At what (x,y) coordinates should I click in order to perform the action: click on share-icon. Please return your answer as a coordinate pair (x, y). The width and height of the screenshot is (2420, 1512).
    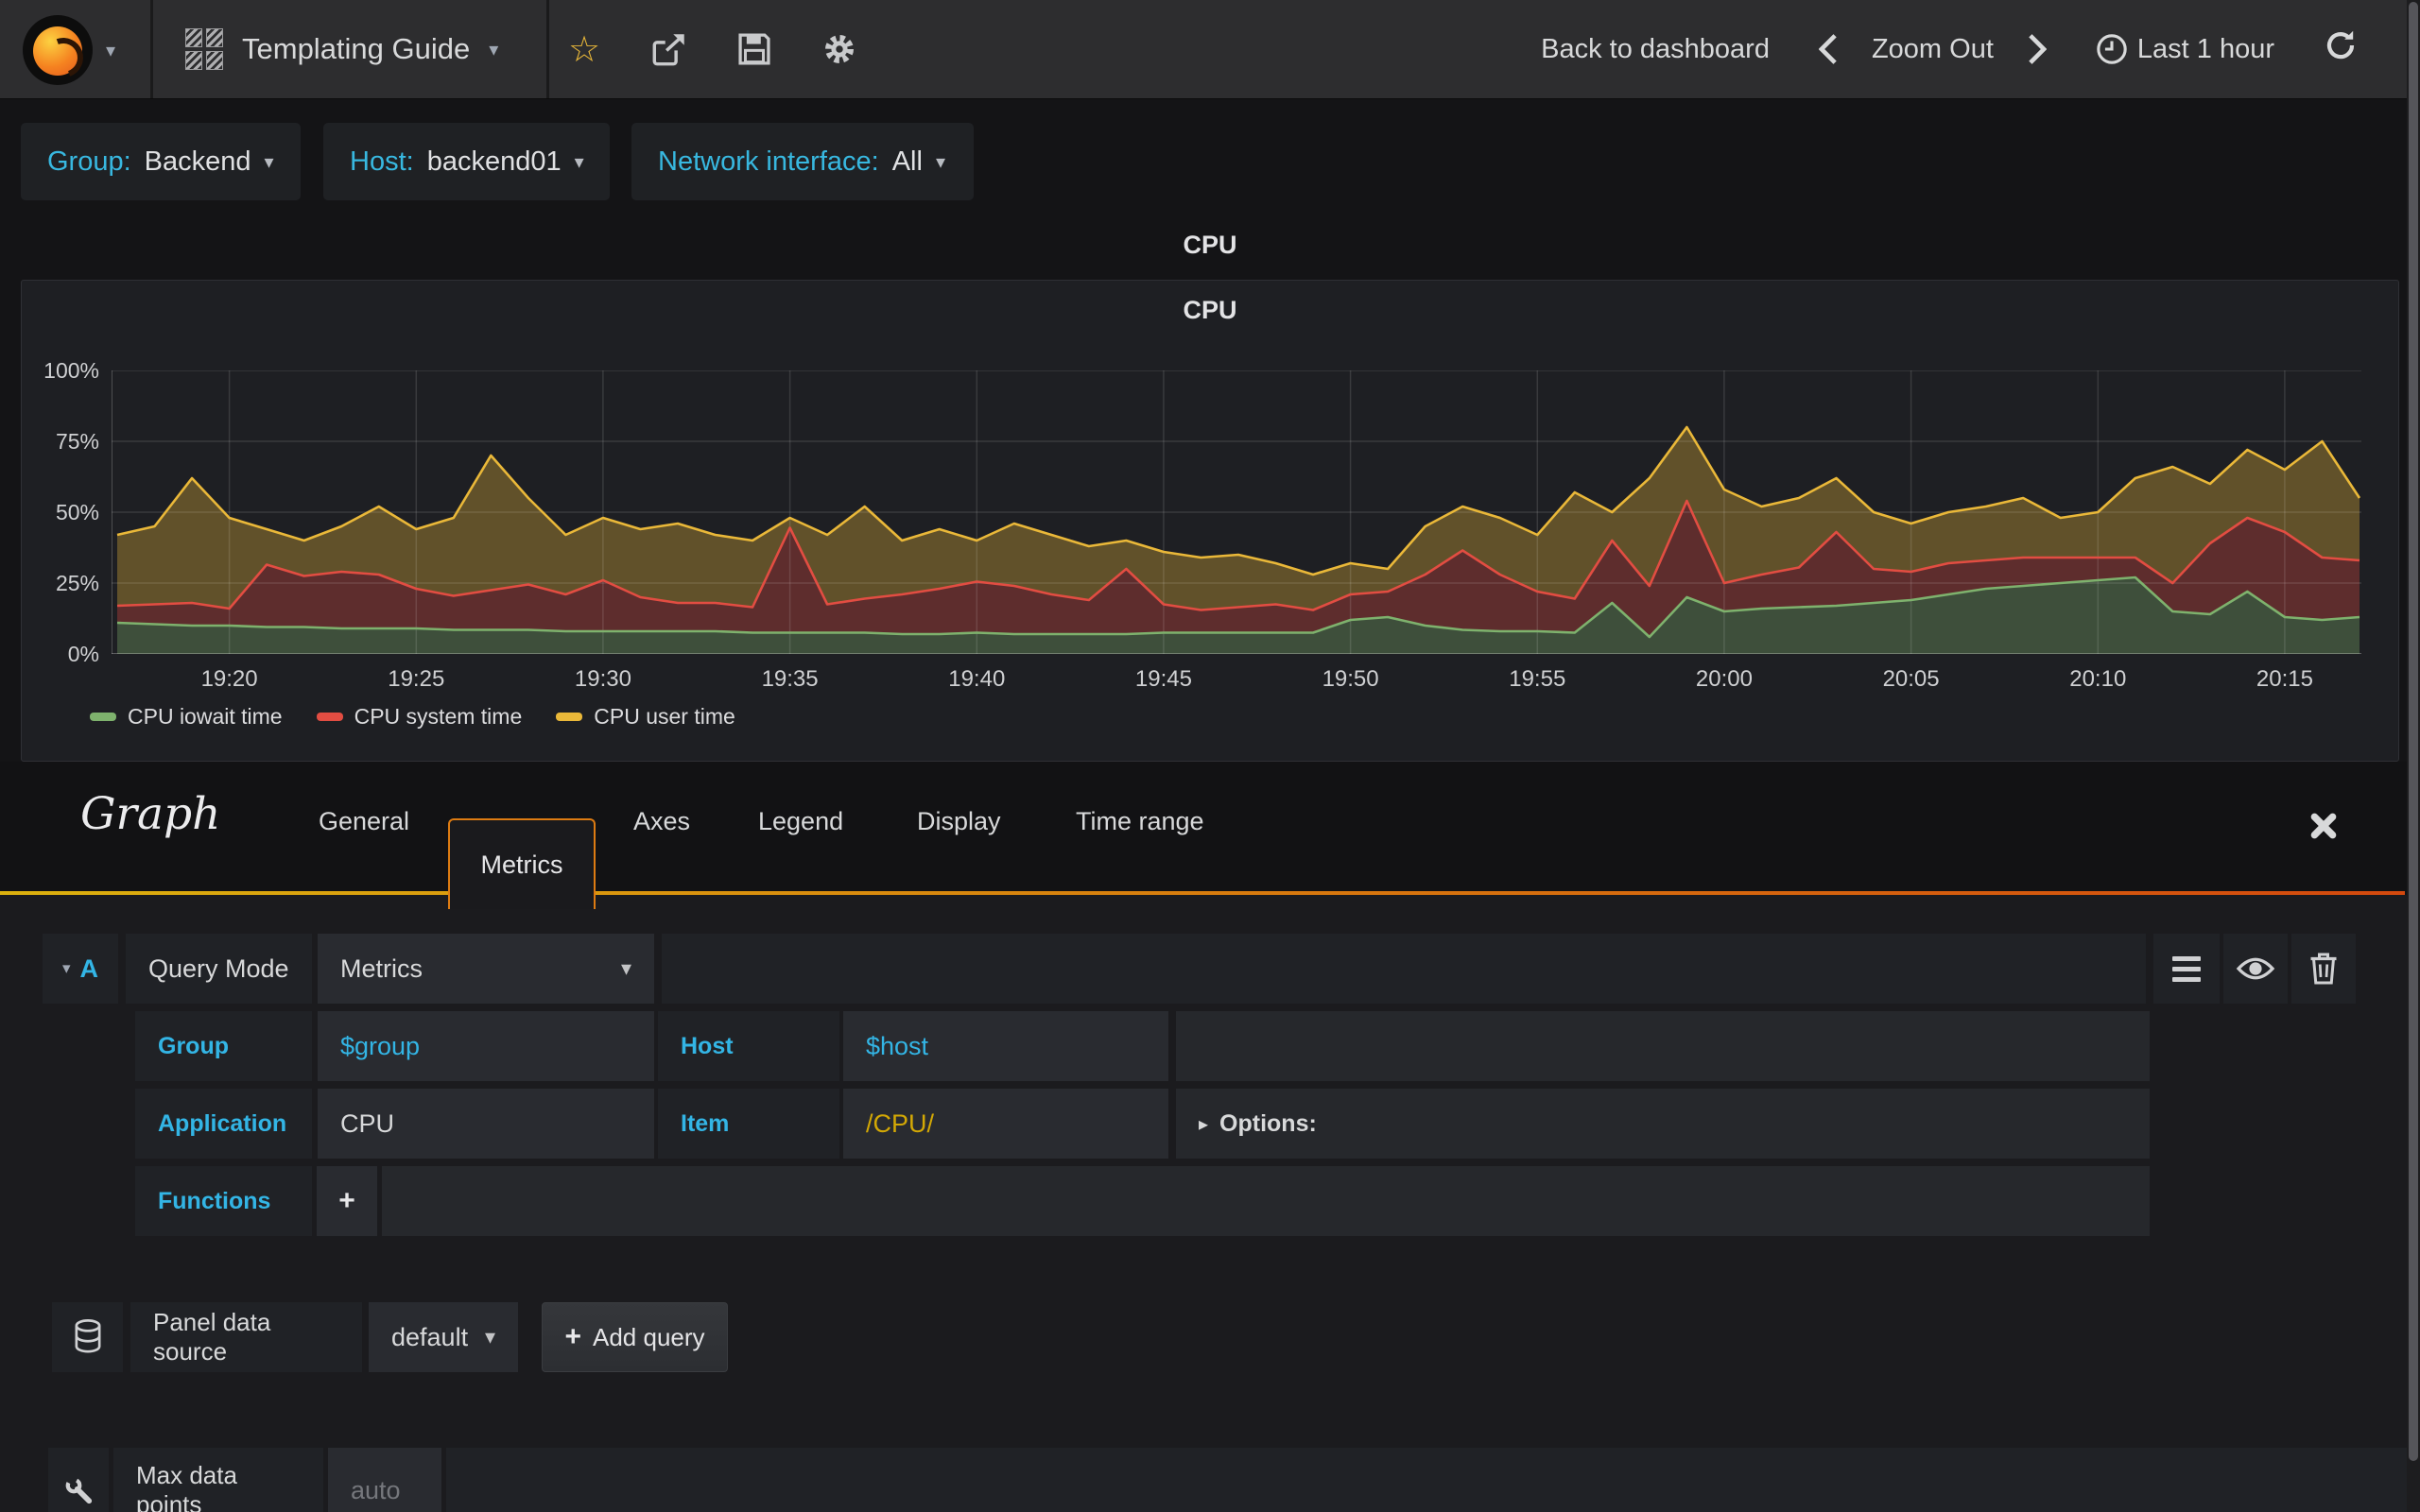
    Looking at the image, I should click on (669, 49).